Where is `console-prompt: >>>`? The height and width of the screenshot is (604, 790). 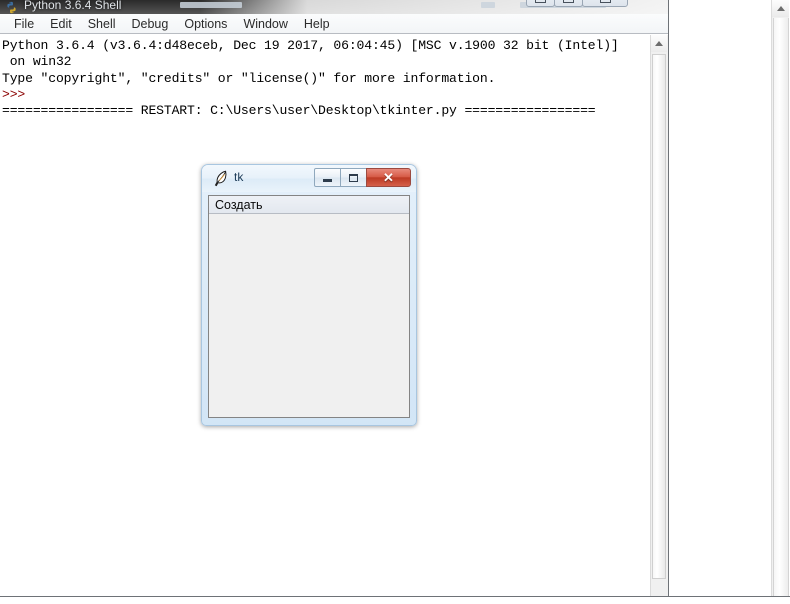
console-prompt: >>> is located at coordinates (14, 94).